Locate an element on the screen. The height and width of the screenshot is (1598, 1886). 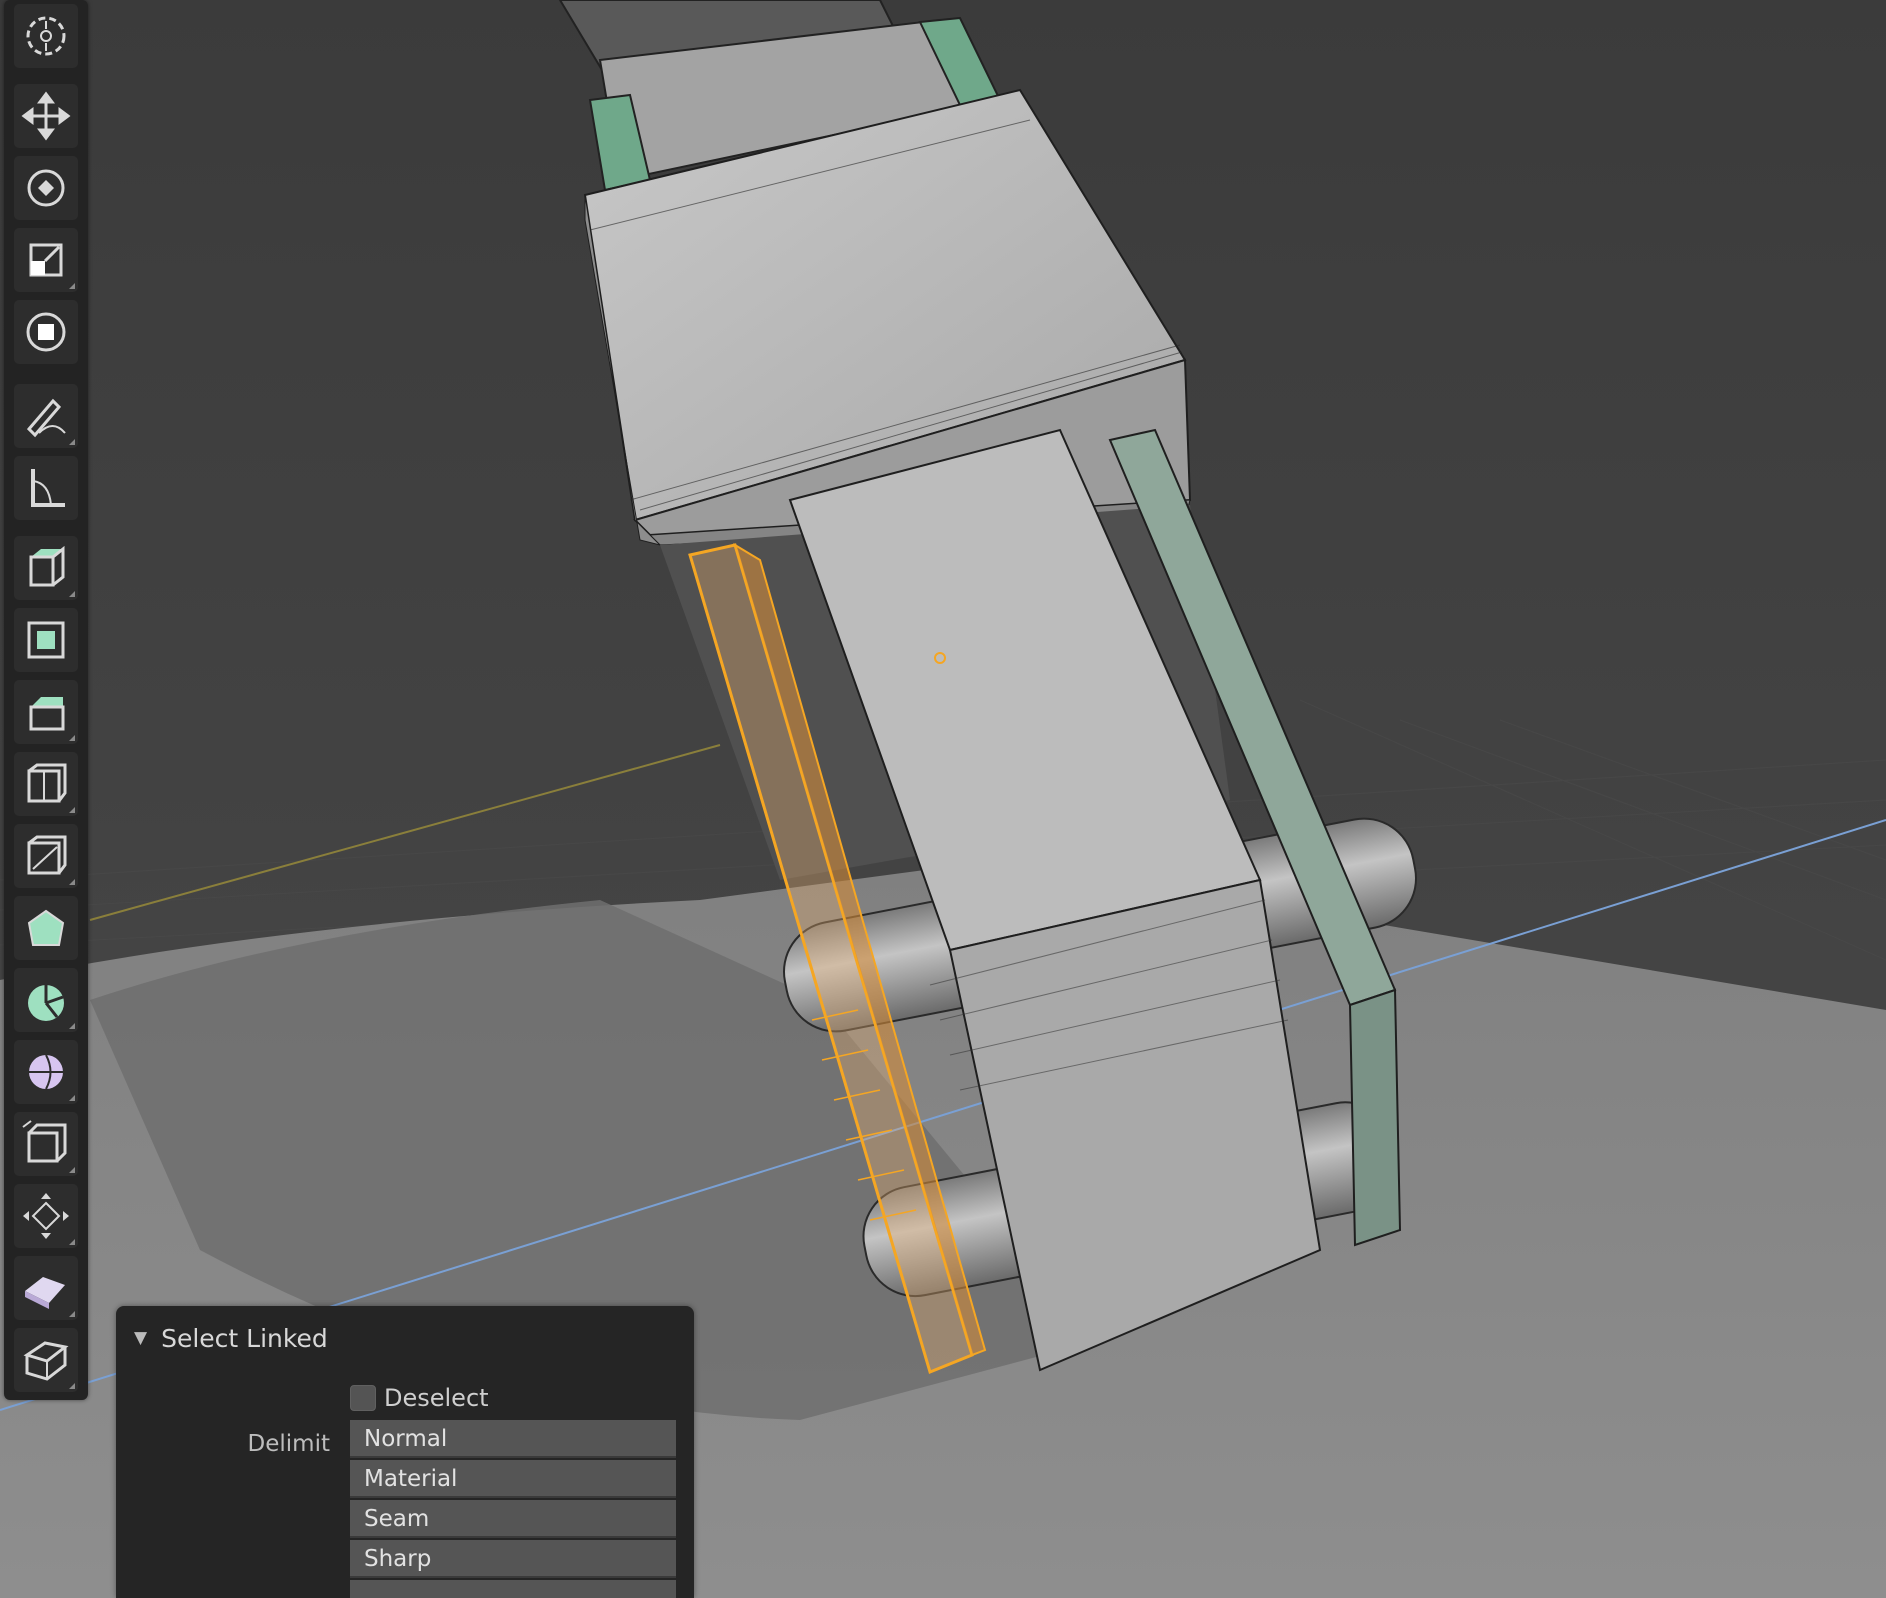
cursor-tool is located at coordinates (46, 36).